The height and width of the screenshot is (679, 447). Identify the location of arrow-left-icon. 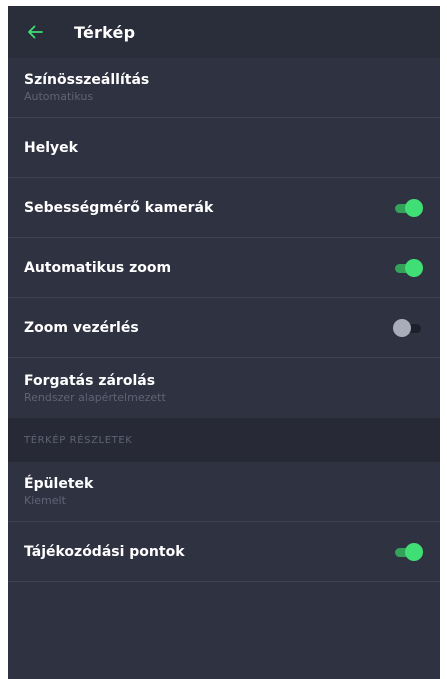
(35, 32).